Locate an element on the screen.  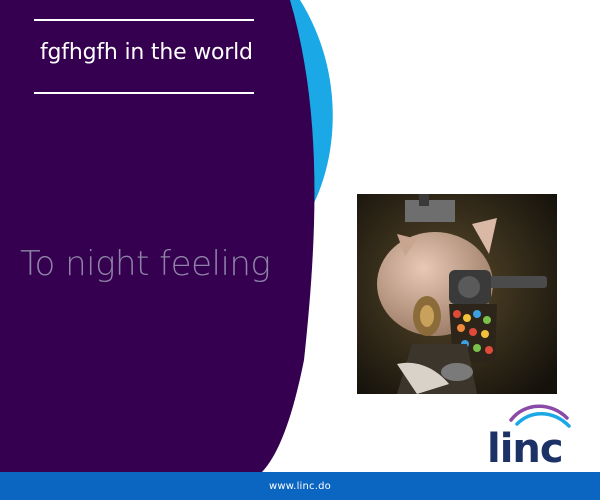
linc-logo: linc is located at coordinates (529, 436).